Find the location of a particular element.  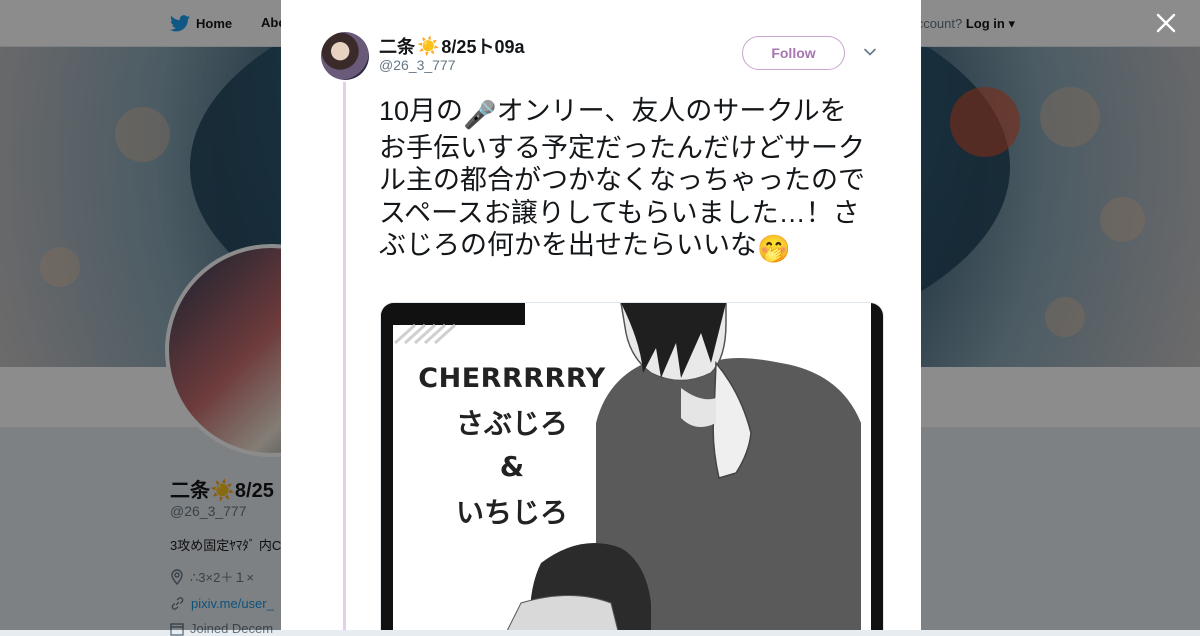

microphone-emoji-icon: 🎤 is located at coordinates (480, 115).